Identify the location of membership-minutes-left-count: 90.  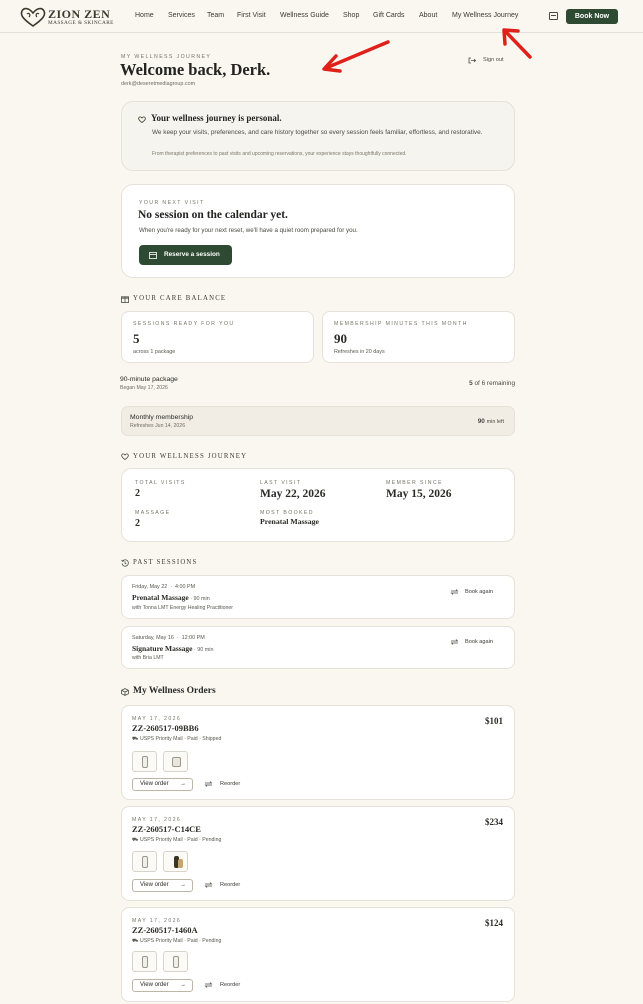
(481, 421).